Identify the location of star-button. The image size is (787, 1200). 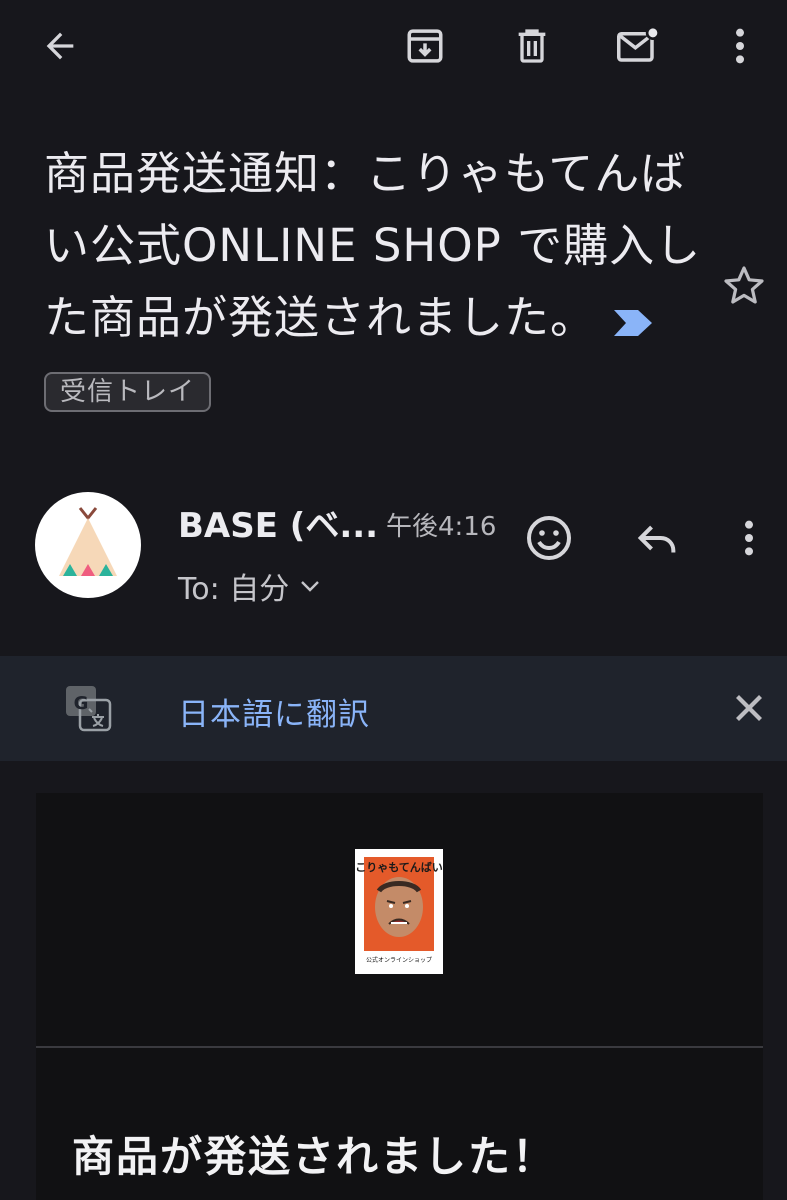
(744, 286).